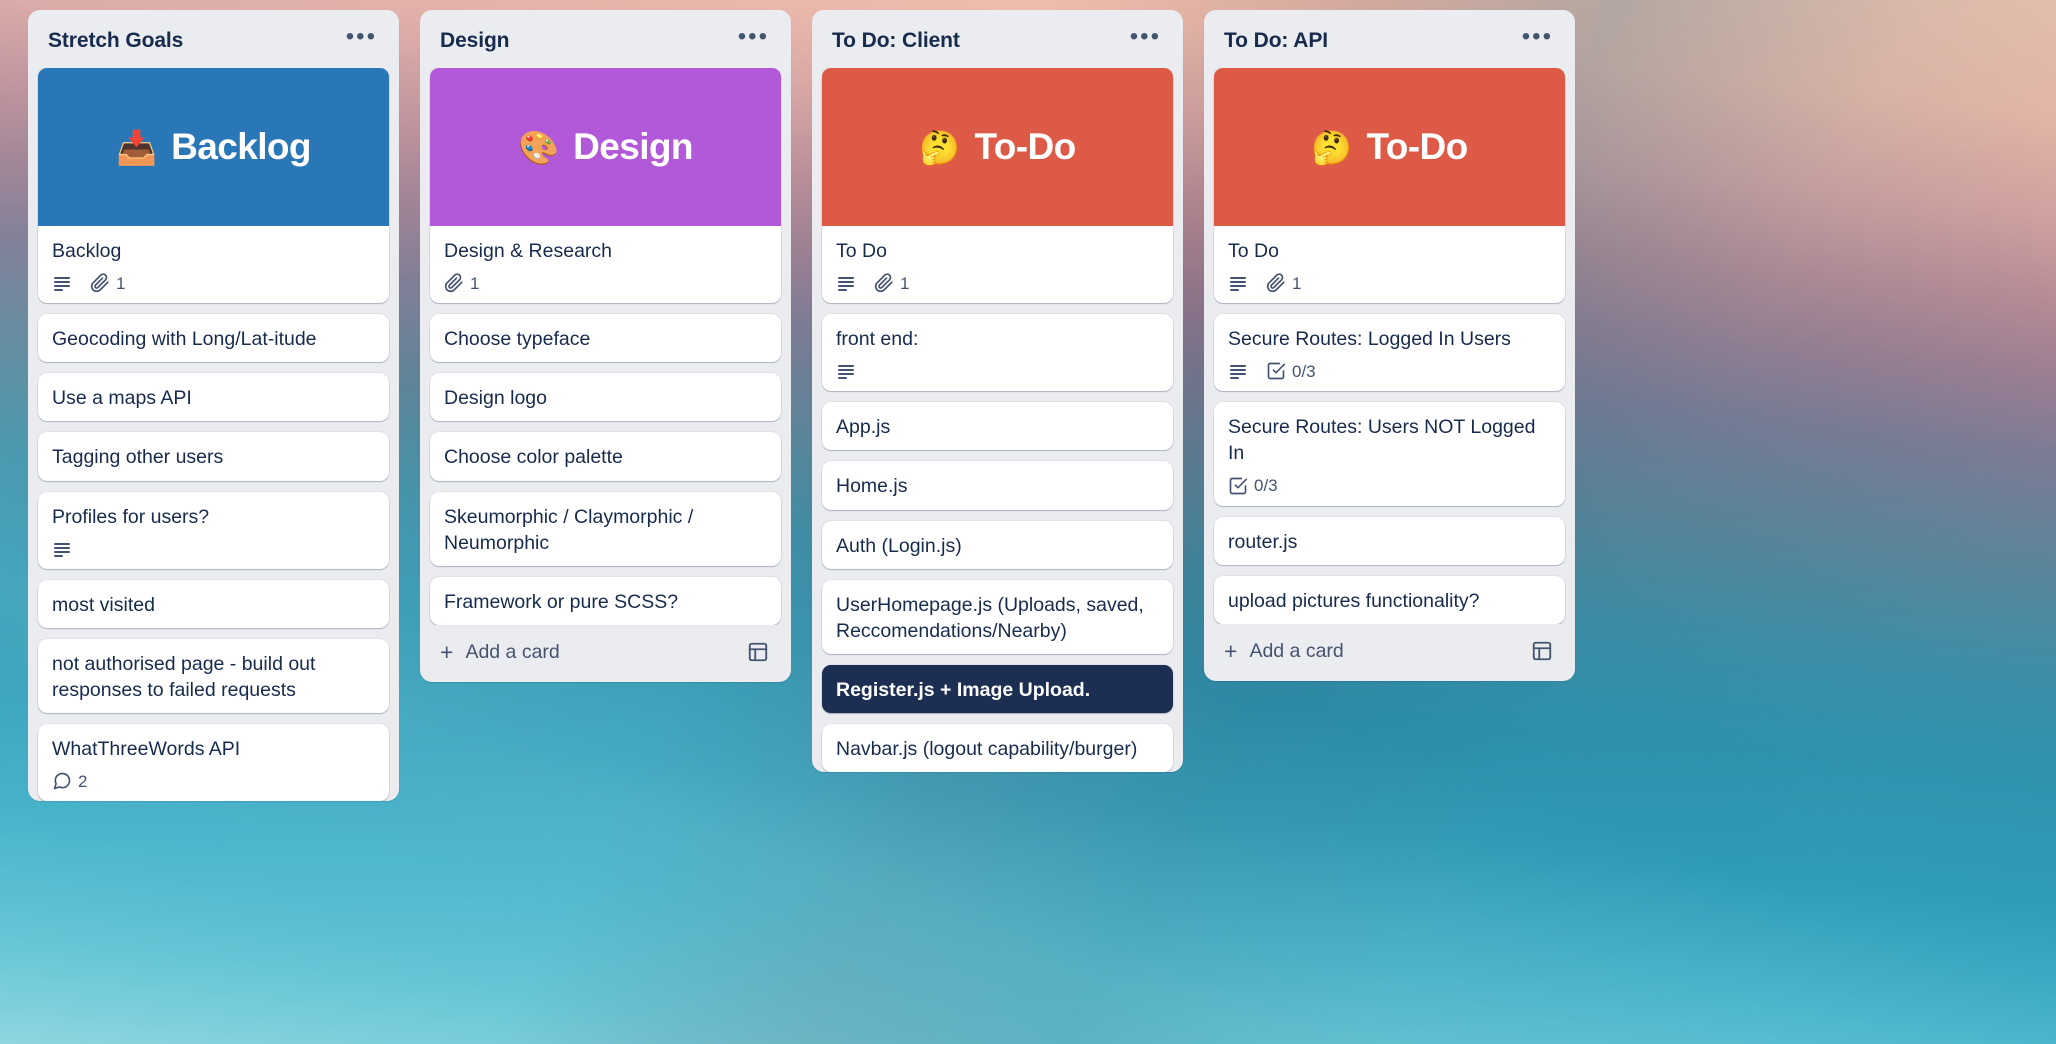 This screenshot has width=2056, height=1044. What do you see at coordinates (605, 264) in the screenshot?
I see `card-body: Design & Research 1` at bounding box center [605, 264].